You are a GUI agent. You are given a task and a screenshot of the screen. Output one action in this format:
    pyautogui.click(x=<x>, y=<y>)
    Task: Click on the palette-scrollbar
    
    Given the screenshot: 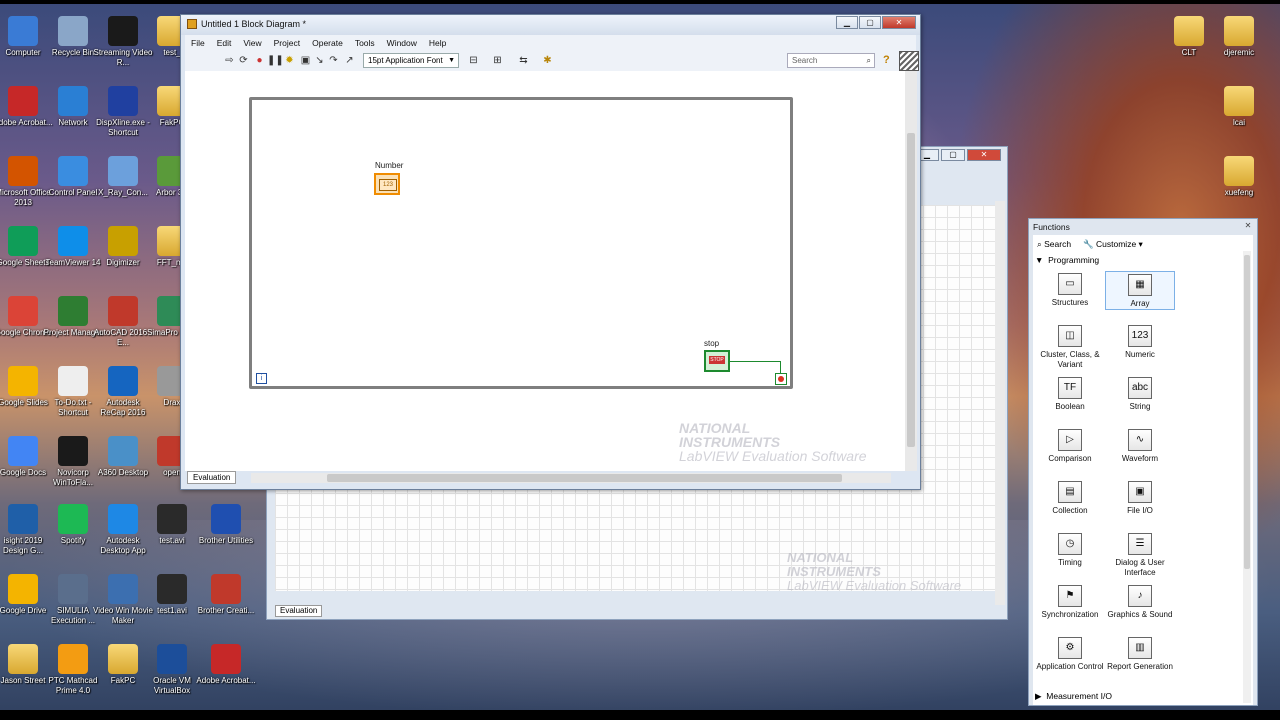 What is the action you would take?
    pyautogui.click(x=1247, y=477)
    